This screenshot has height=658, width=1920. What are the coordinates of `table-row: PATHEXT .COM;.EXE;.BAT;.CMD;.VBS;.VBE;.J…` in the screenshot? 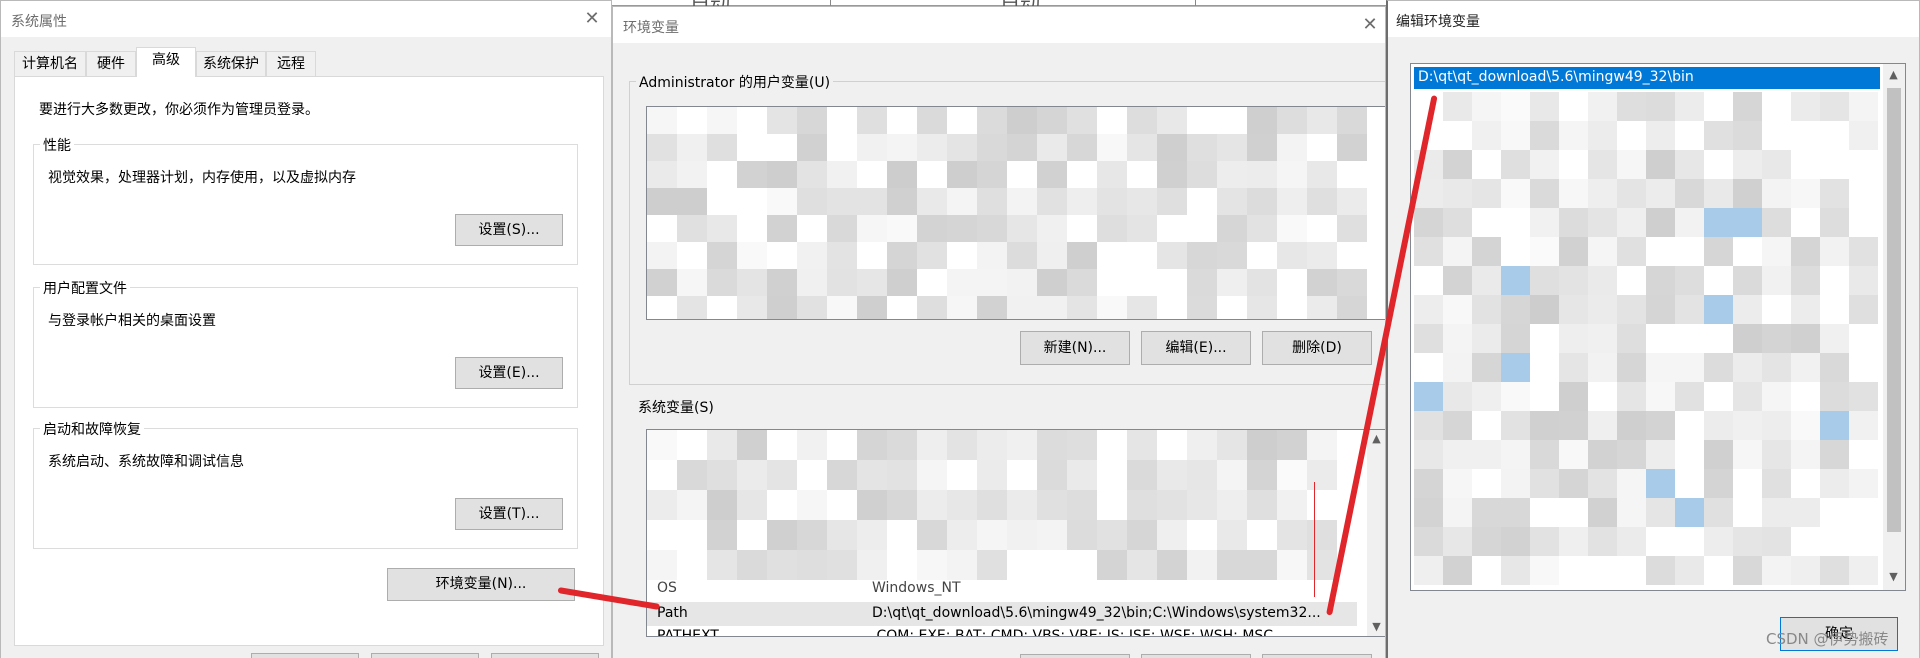 It's located at (997, 632).